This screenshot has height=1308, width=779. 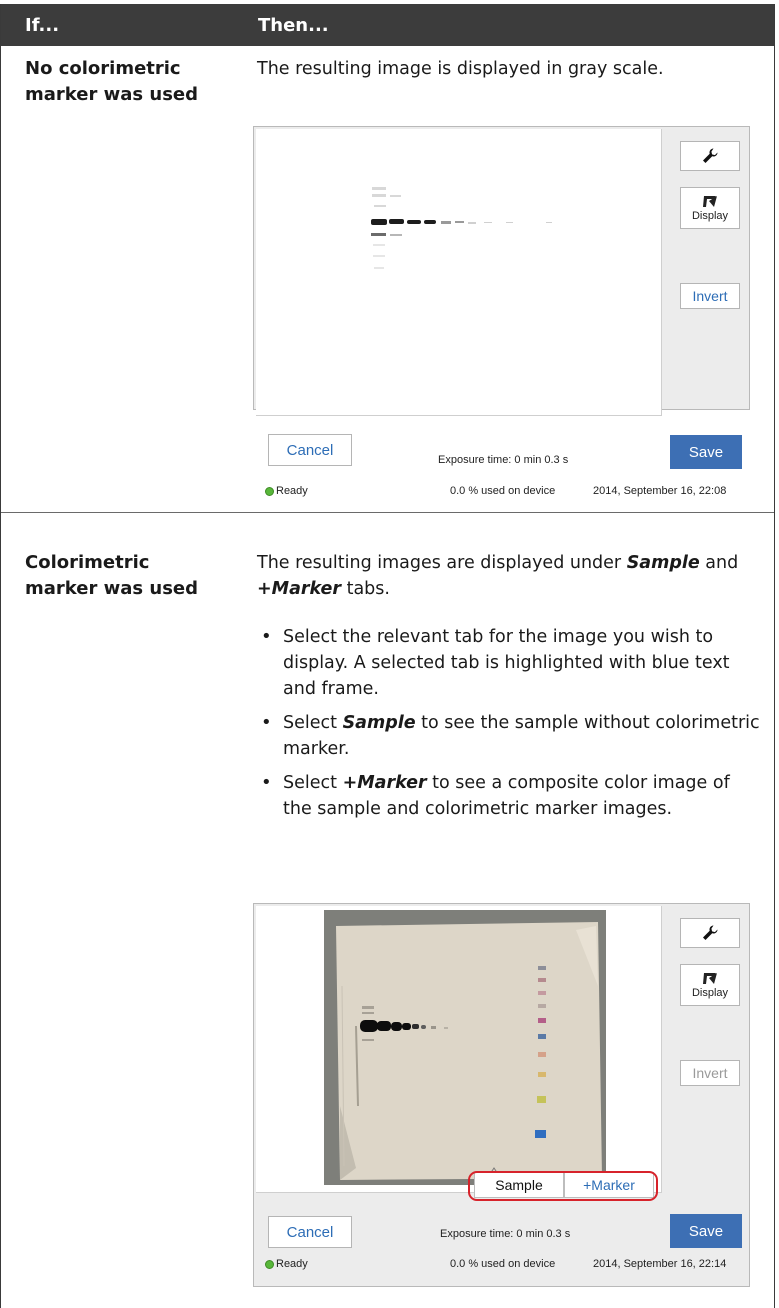 I want to click on blot-image-color, so click(x=465, y=1047).